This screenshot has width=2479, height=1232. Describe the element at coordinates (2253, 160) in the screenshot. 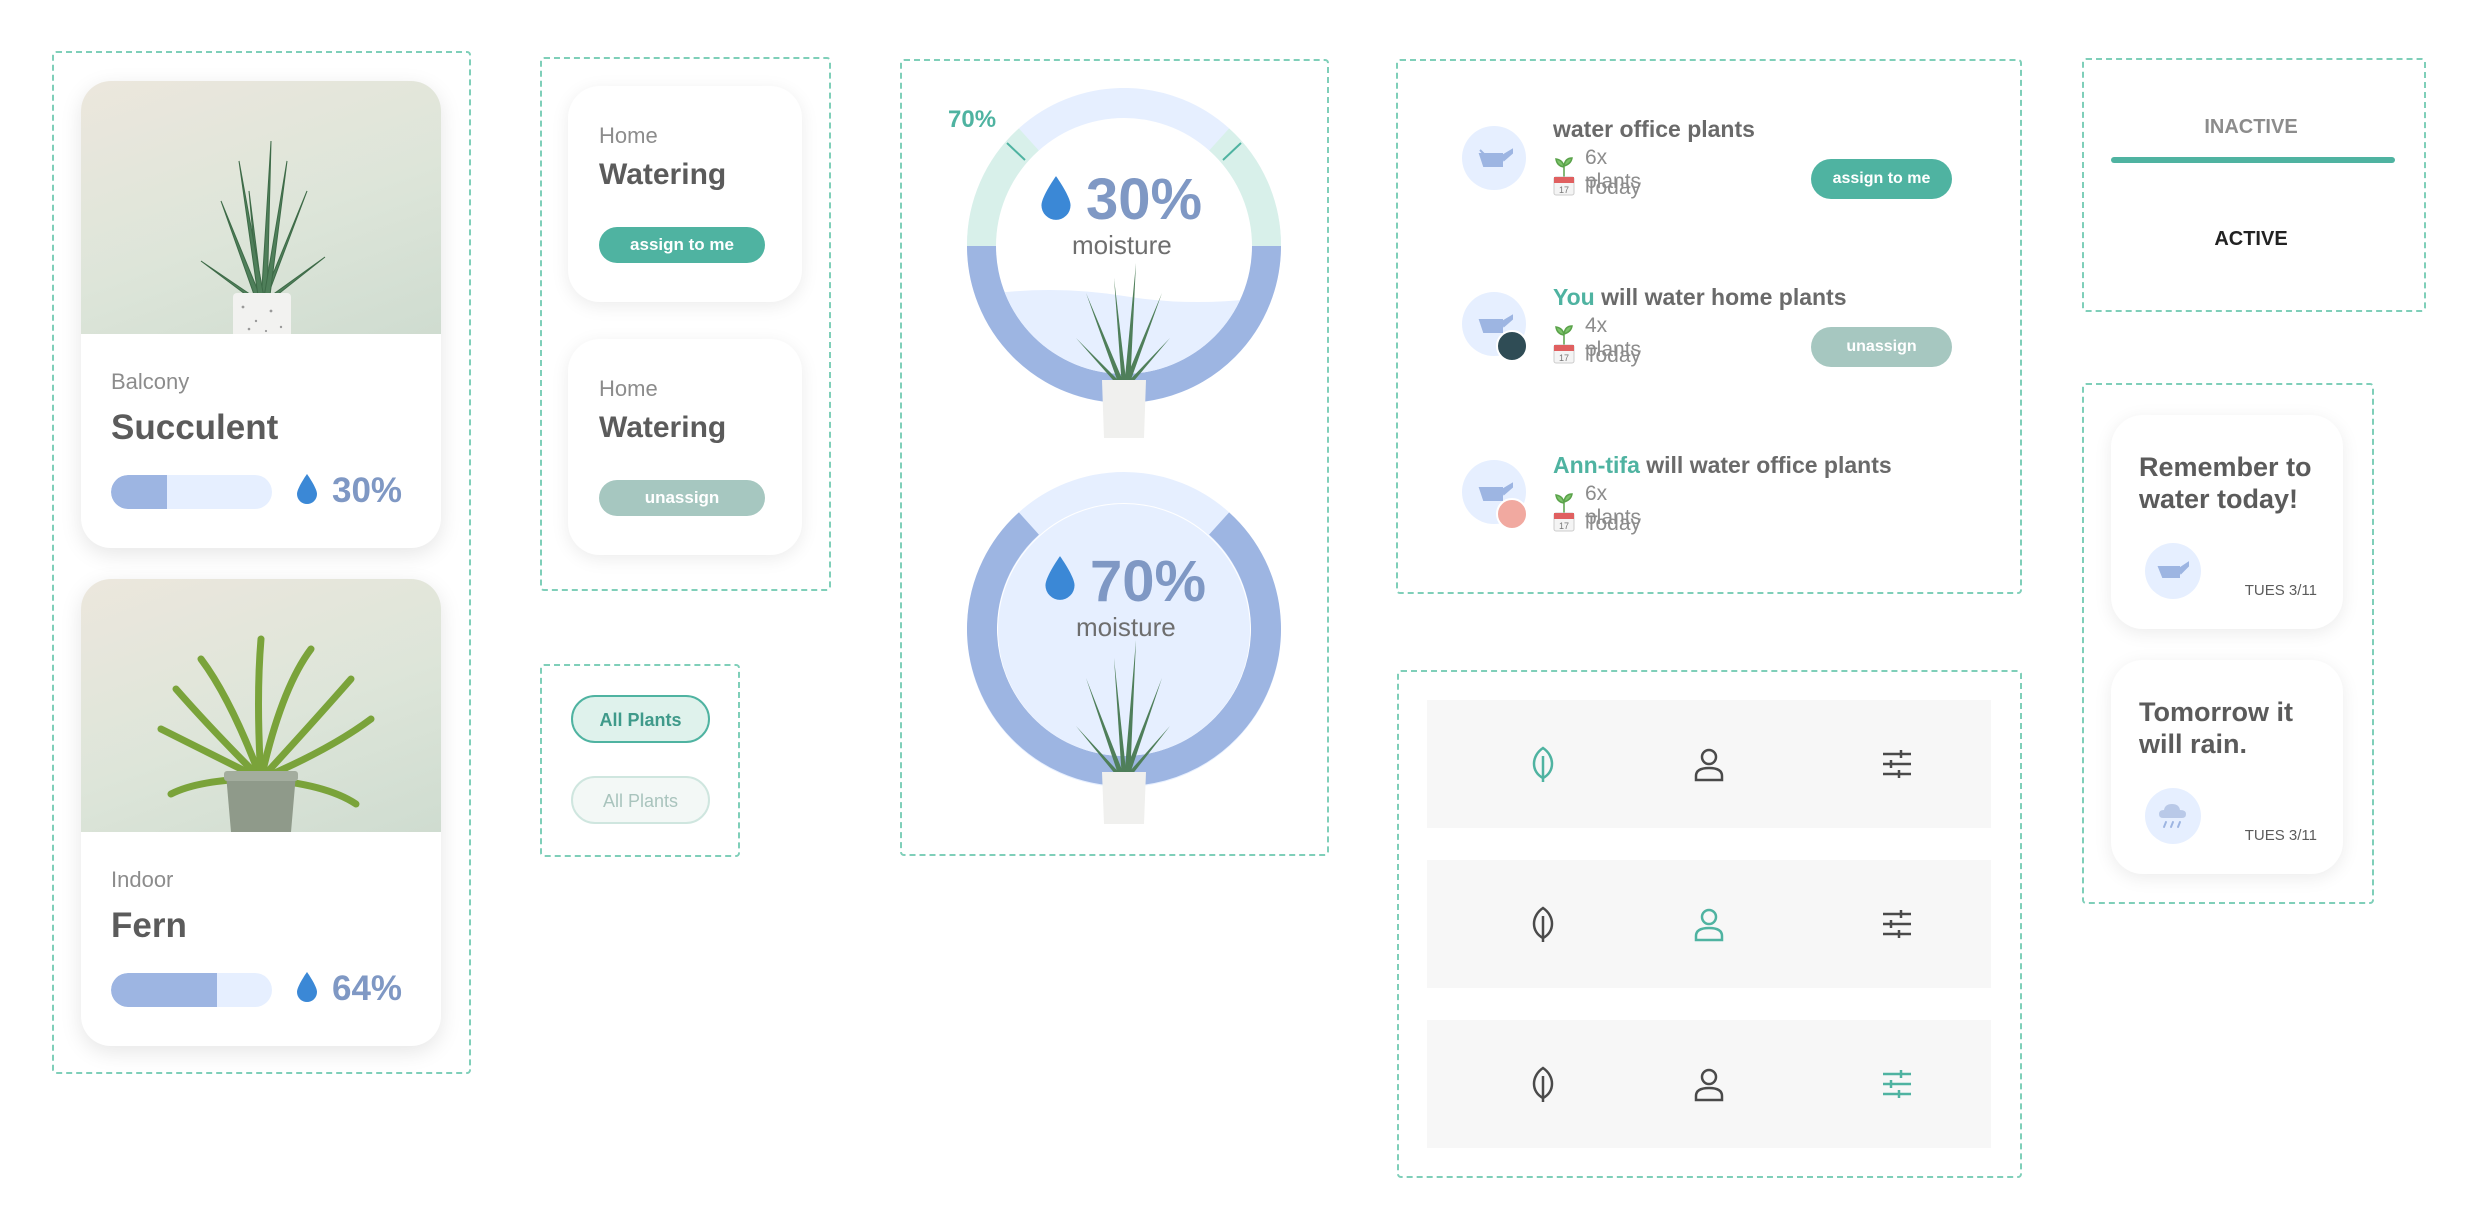

I see `tab-indicator` at that location.